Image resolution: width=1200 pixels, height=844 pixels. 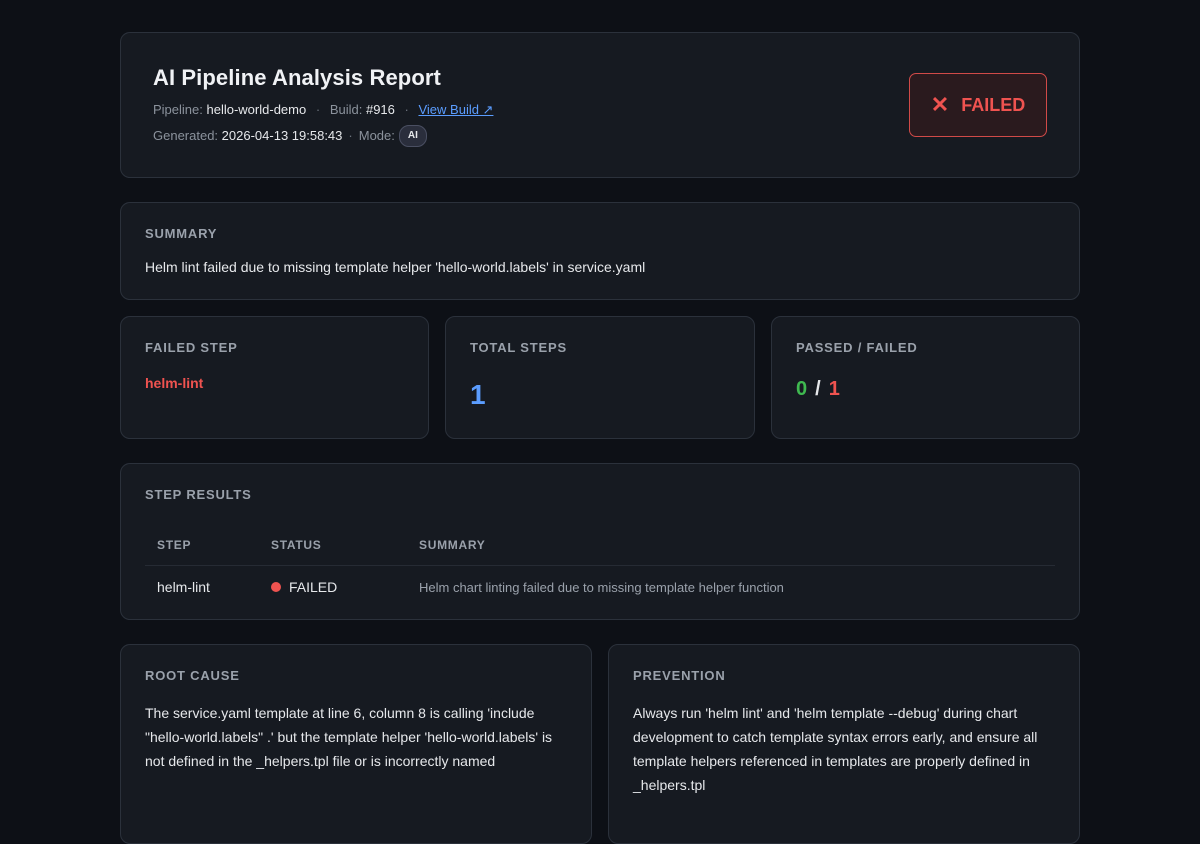 I want to click on total-steps-label: TOTAL STEPS, so click(x=518, y=347).